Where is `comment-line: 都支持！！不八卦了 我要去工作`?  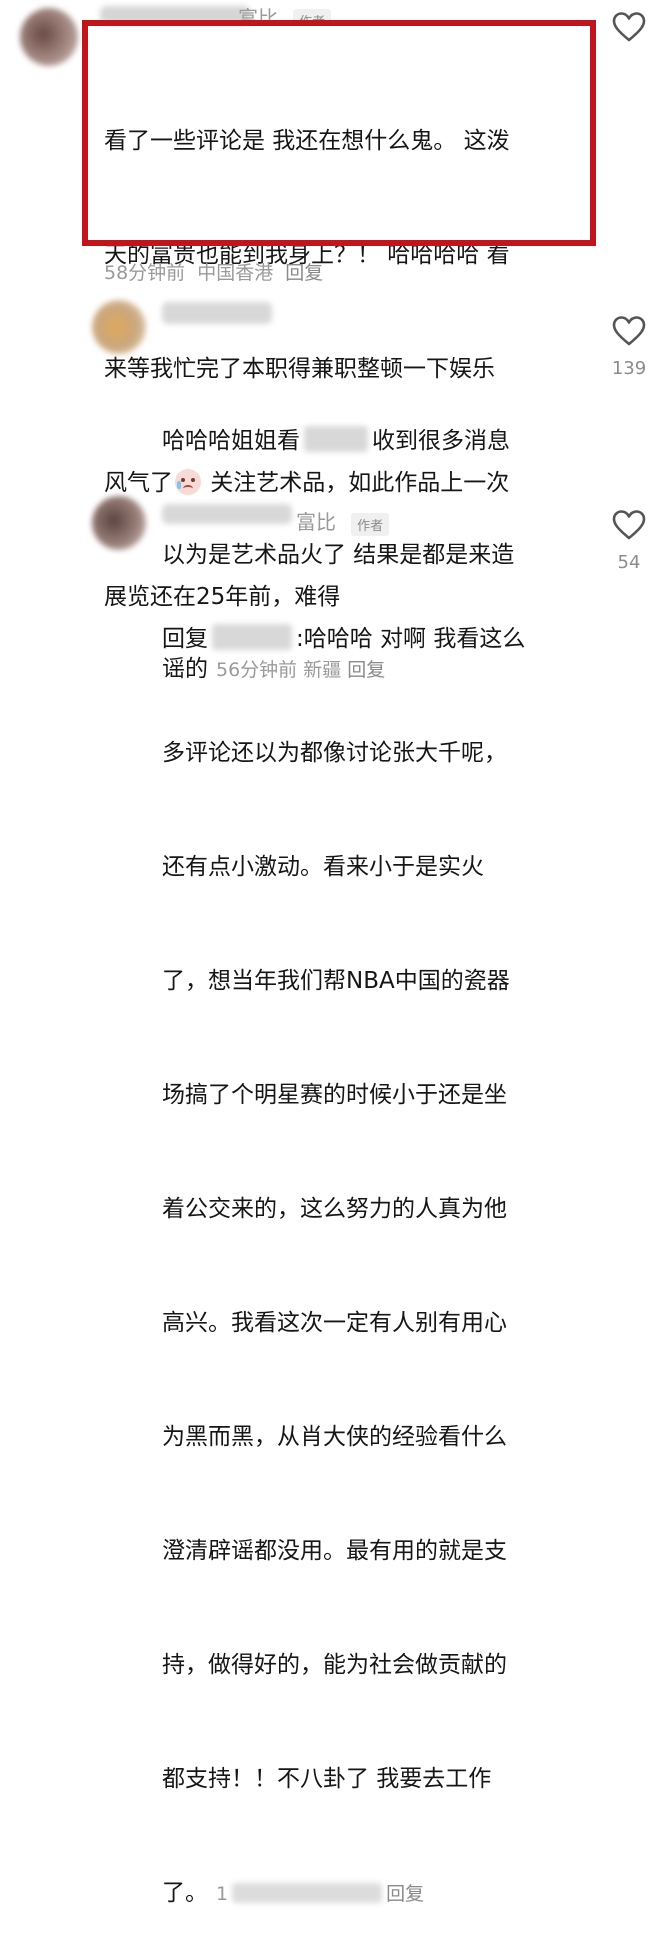
comment-line: 都支持！！不八卦了 我要去工作 is located at coordinates (327, 1779).